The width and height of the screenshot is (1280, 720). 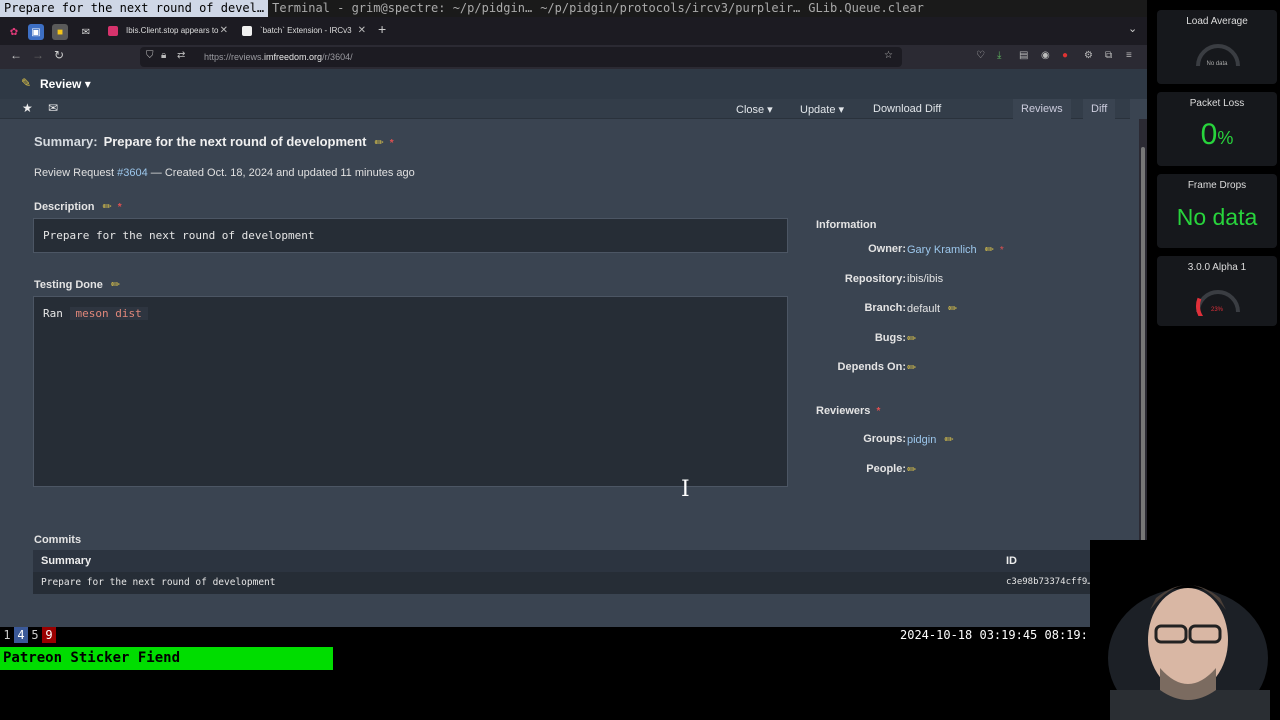 I want to click on pocket-icon: ♡, so click(x=980, y=55).